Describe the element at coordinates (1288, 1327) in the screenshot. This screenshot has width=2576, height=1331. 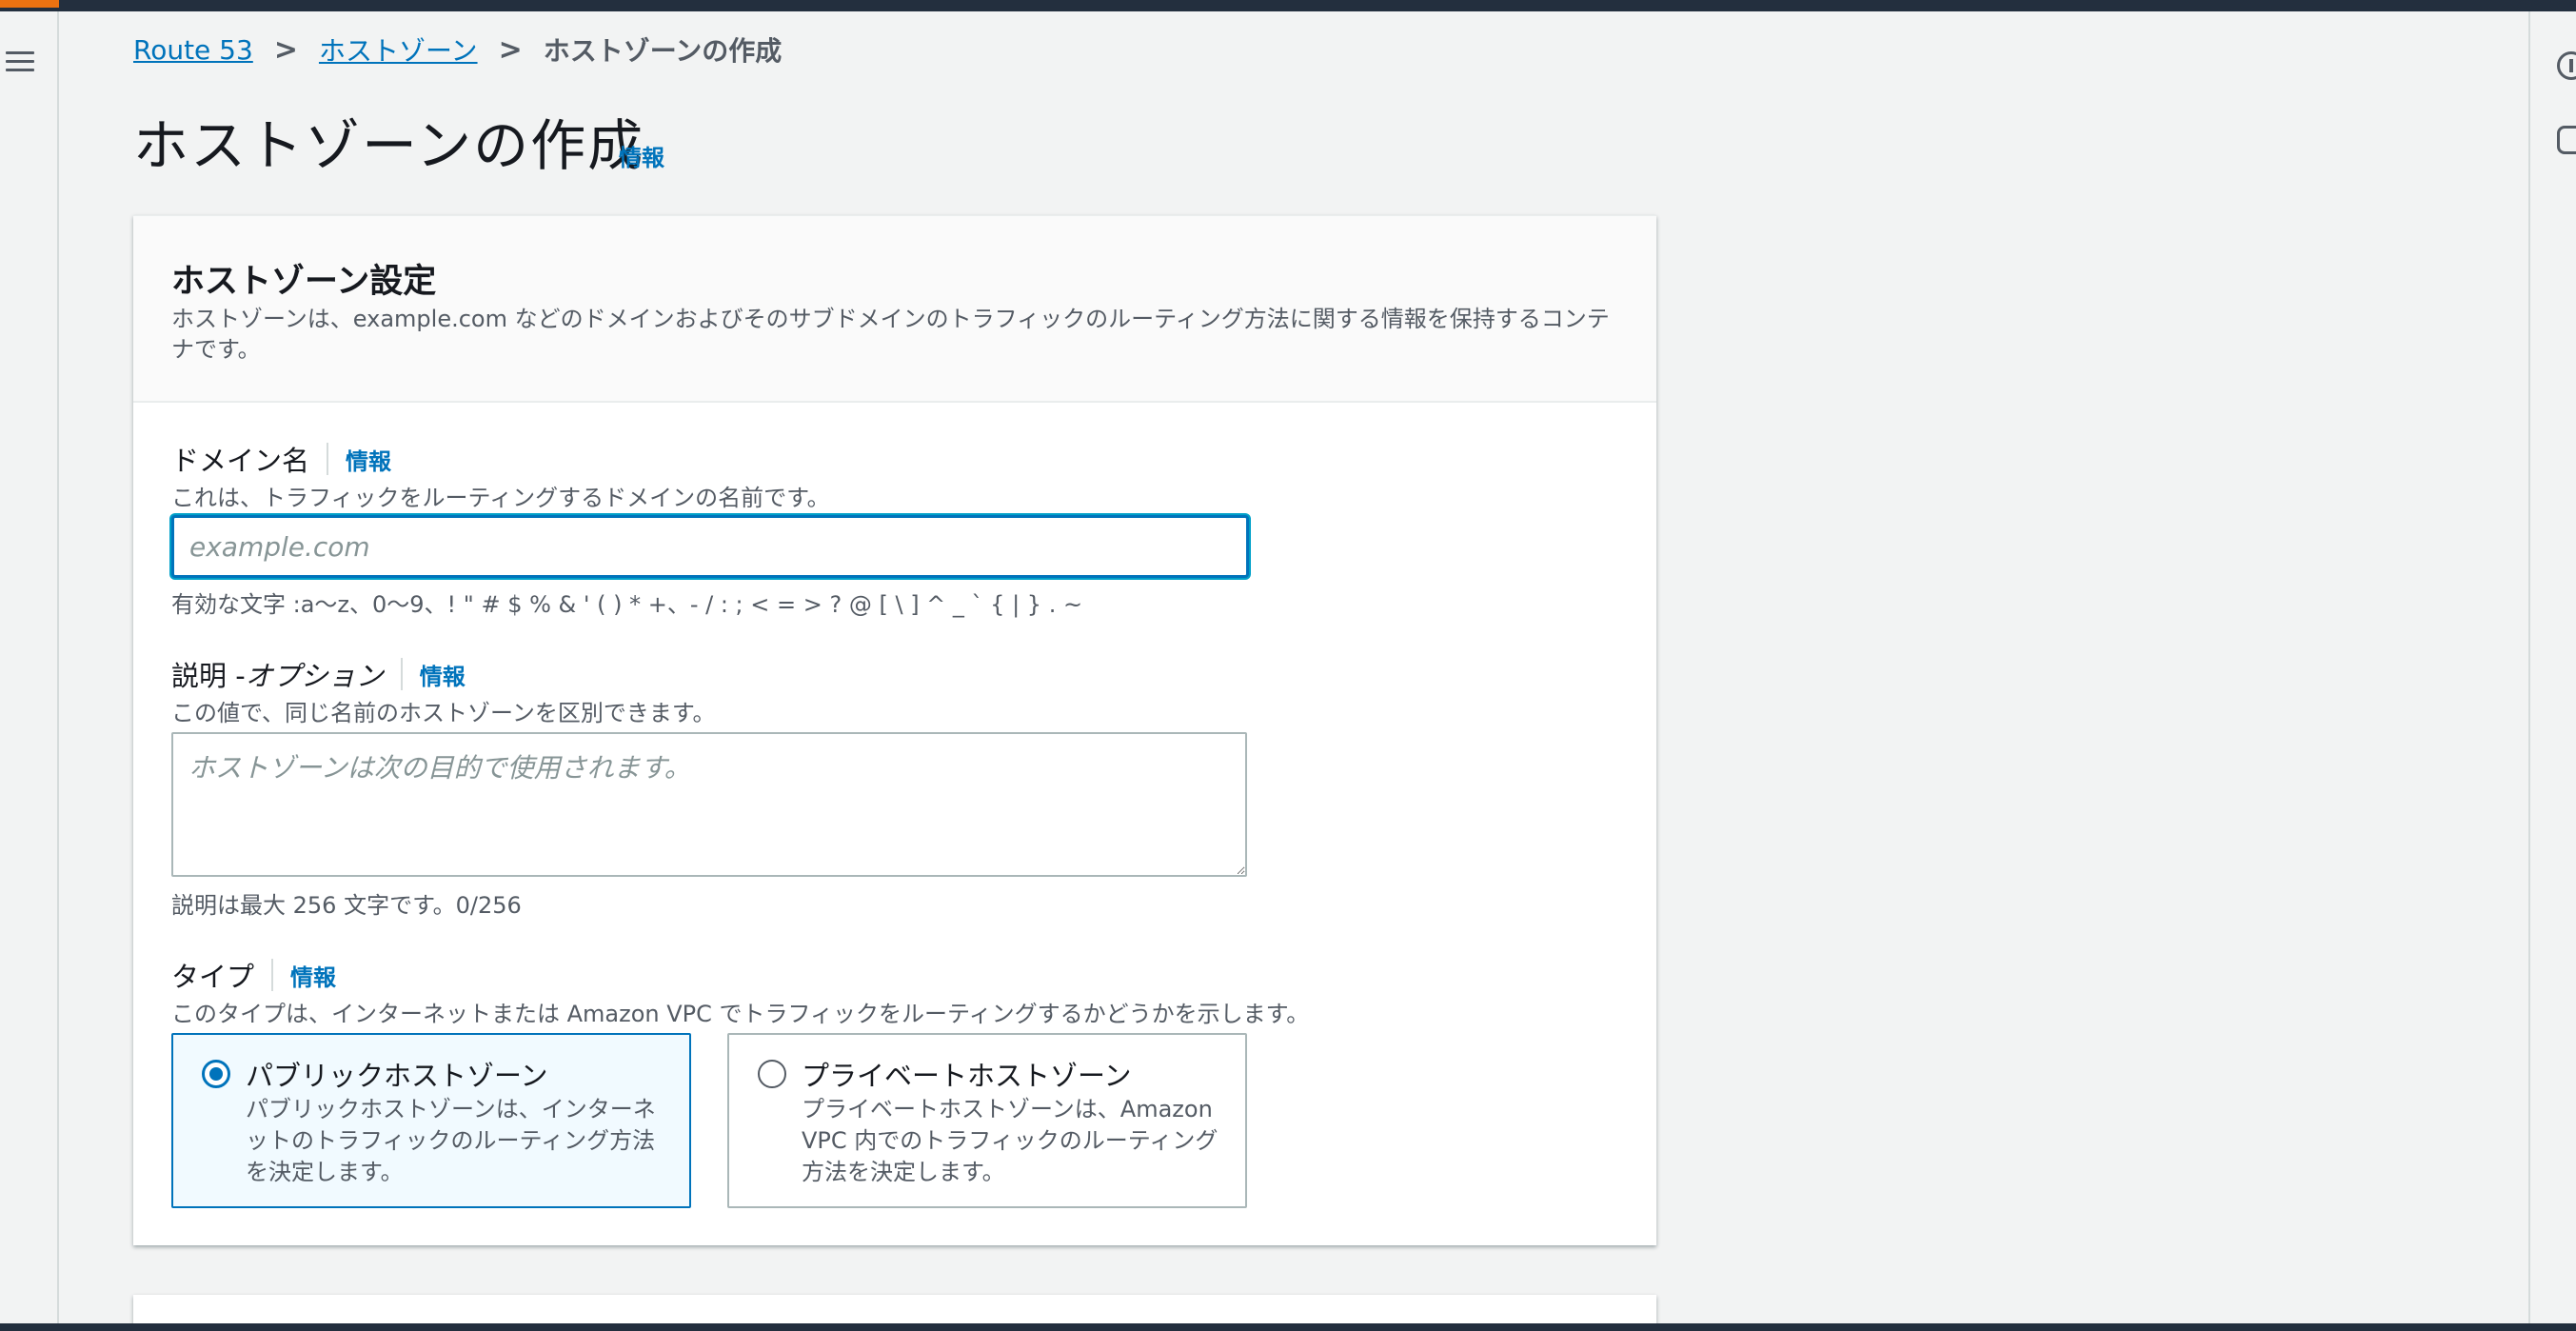
I see `bottom-bar` at that location.